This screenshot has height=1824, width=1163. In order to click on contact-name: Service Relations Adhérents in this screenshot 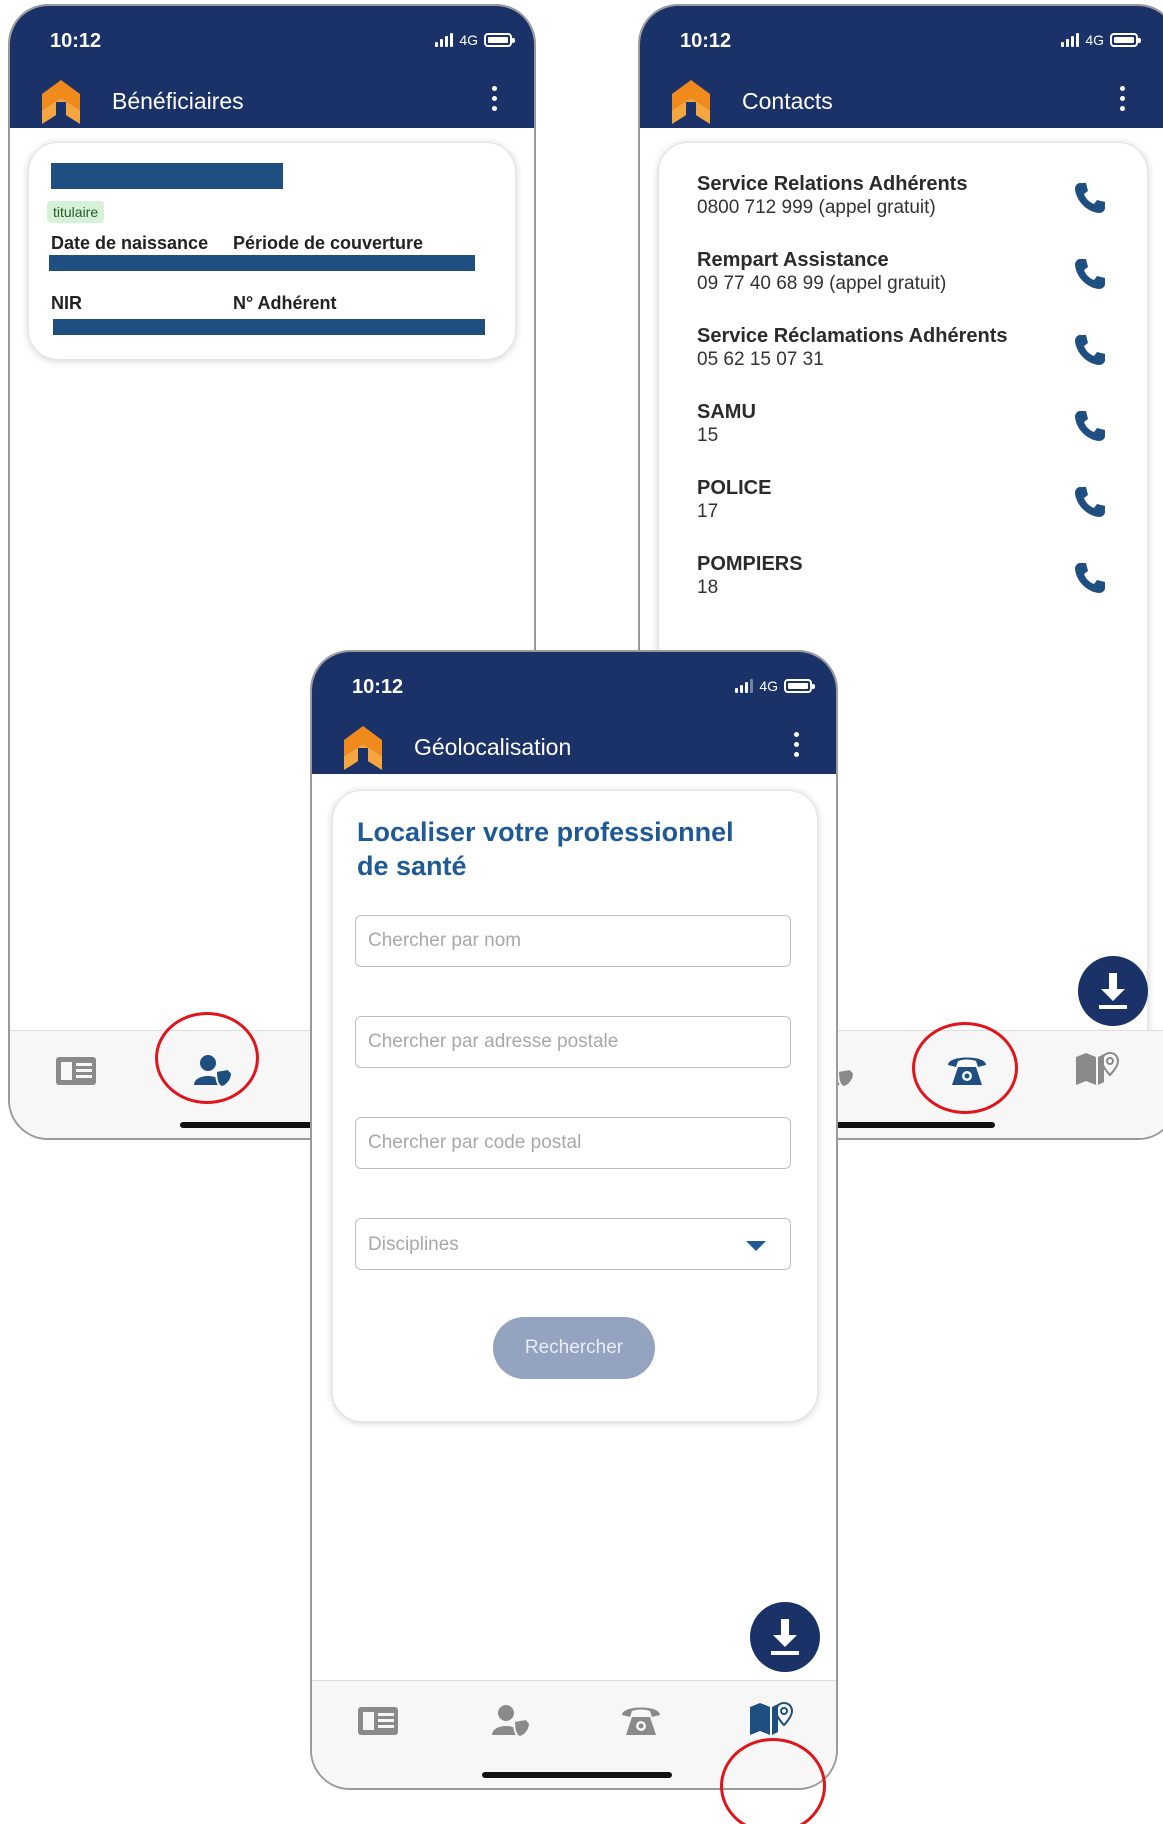, I will do `click(832, 184)`.